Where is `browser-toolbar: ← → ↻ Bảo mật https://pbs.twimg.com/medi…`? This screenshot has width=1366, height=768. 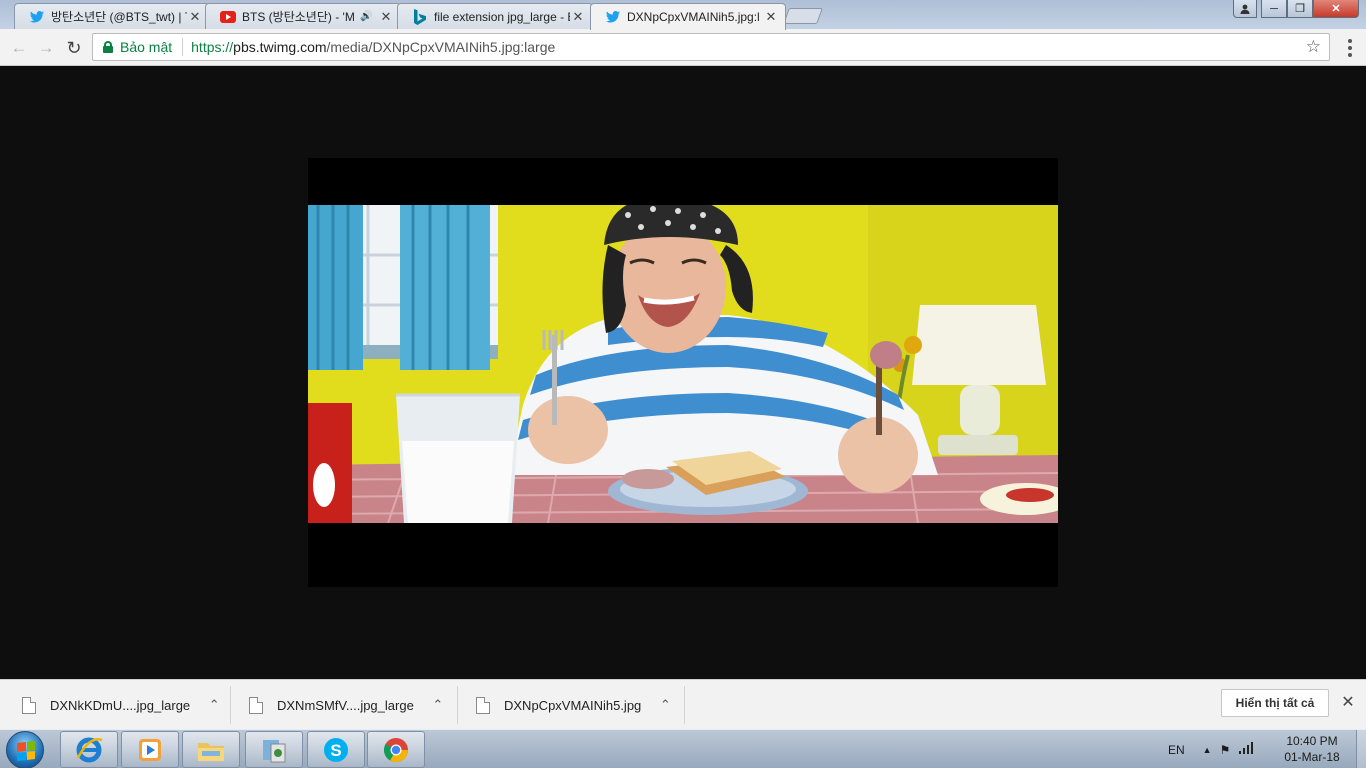
browser-toolbar: ← → ↻ Bảo mật https://pbs.twimg.com/medi… is located at coordinates (683, 47).